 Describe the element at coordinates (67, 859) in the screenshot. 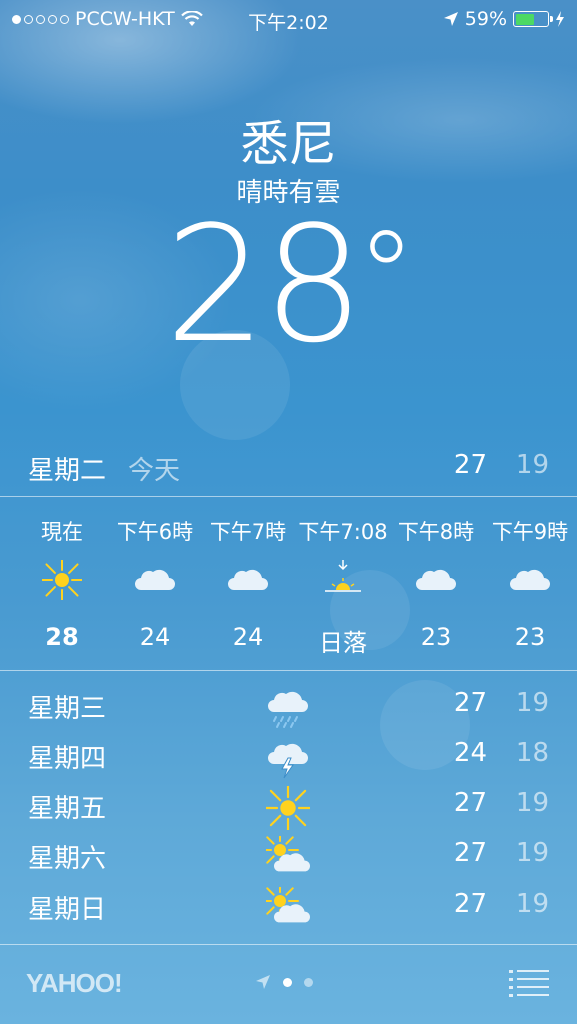

I see `daily-day: 星期六` at that location.